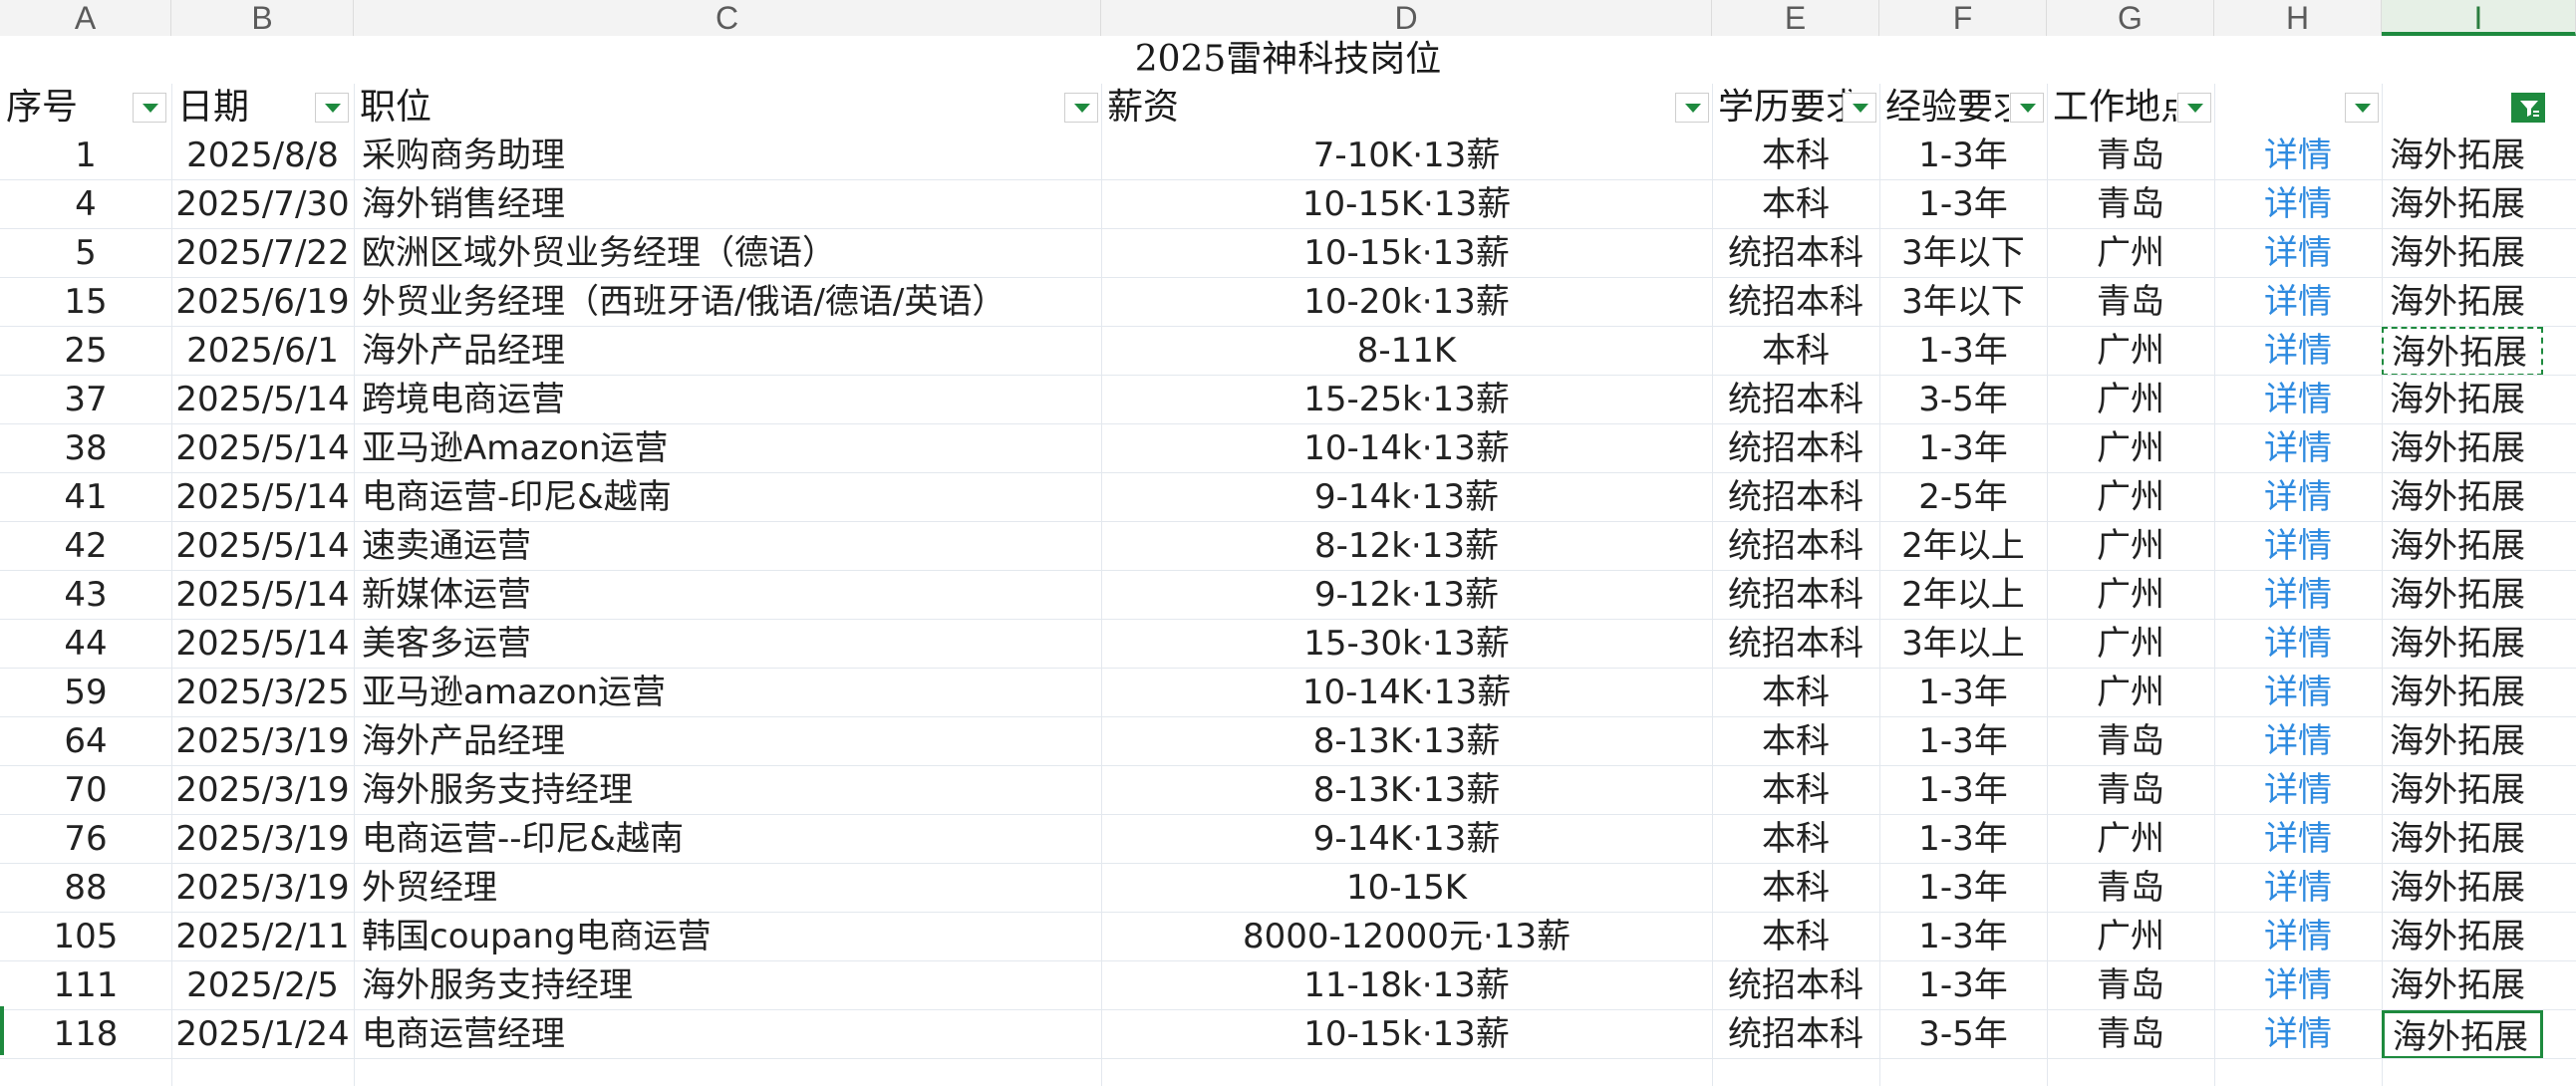 The image size is (2576, 1086). What do you see at coordinates (1963, 18) in the screenshot?
I see `column-header-f: F` at bounding box center [1963, 18].